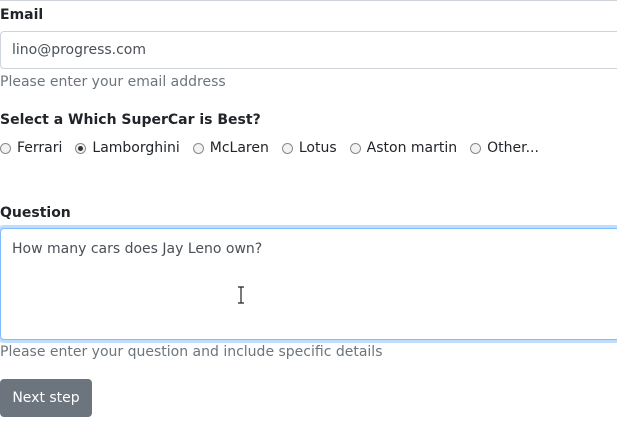 The height and width of the screenshot is (434, 617). Describe the element at coordinates (35, 213) in the screenshot. I see `question-label: Question` at that location.